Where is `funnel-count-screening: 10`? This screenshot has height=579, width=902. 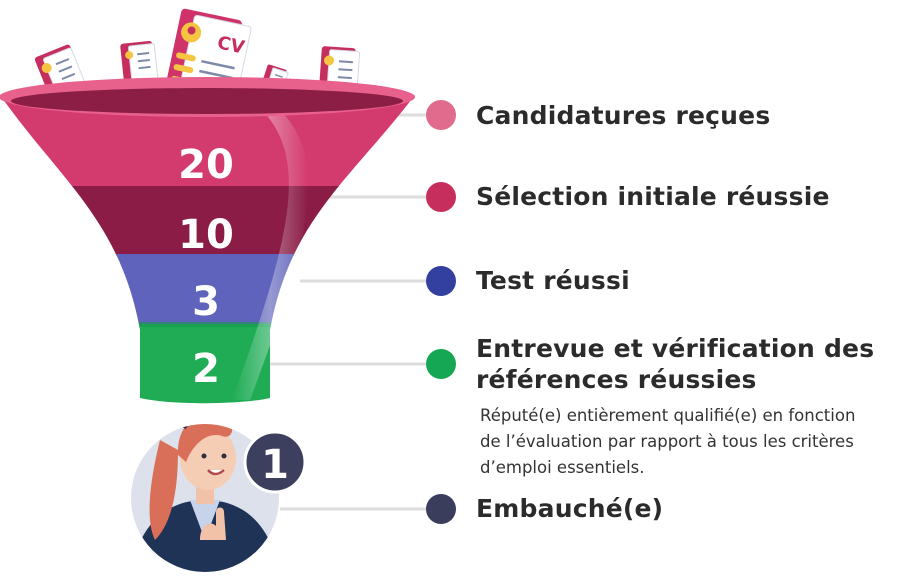 funnel-count-screening: 10 is located at coordinates (206, 235).